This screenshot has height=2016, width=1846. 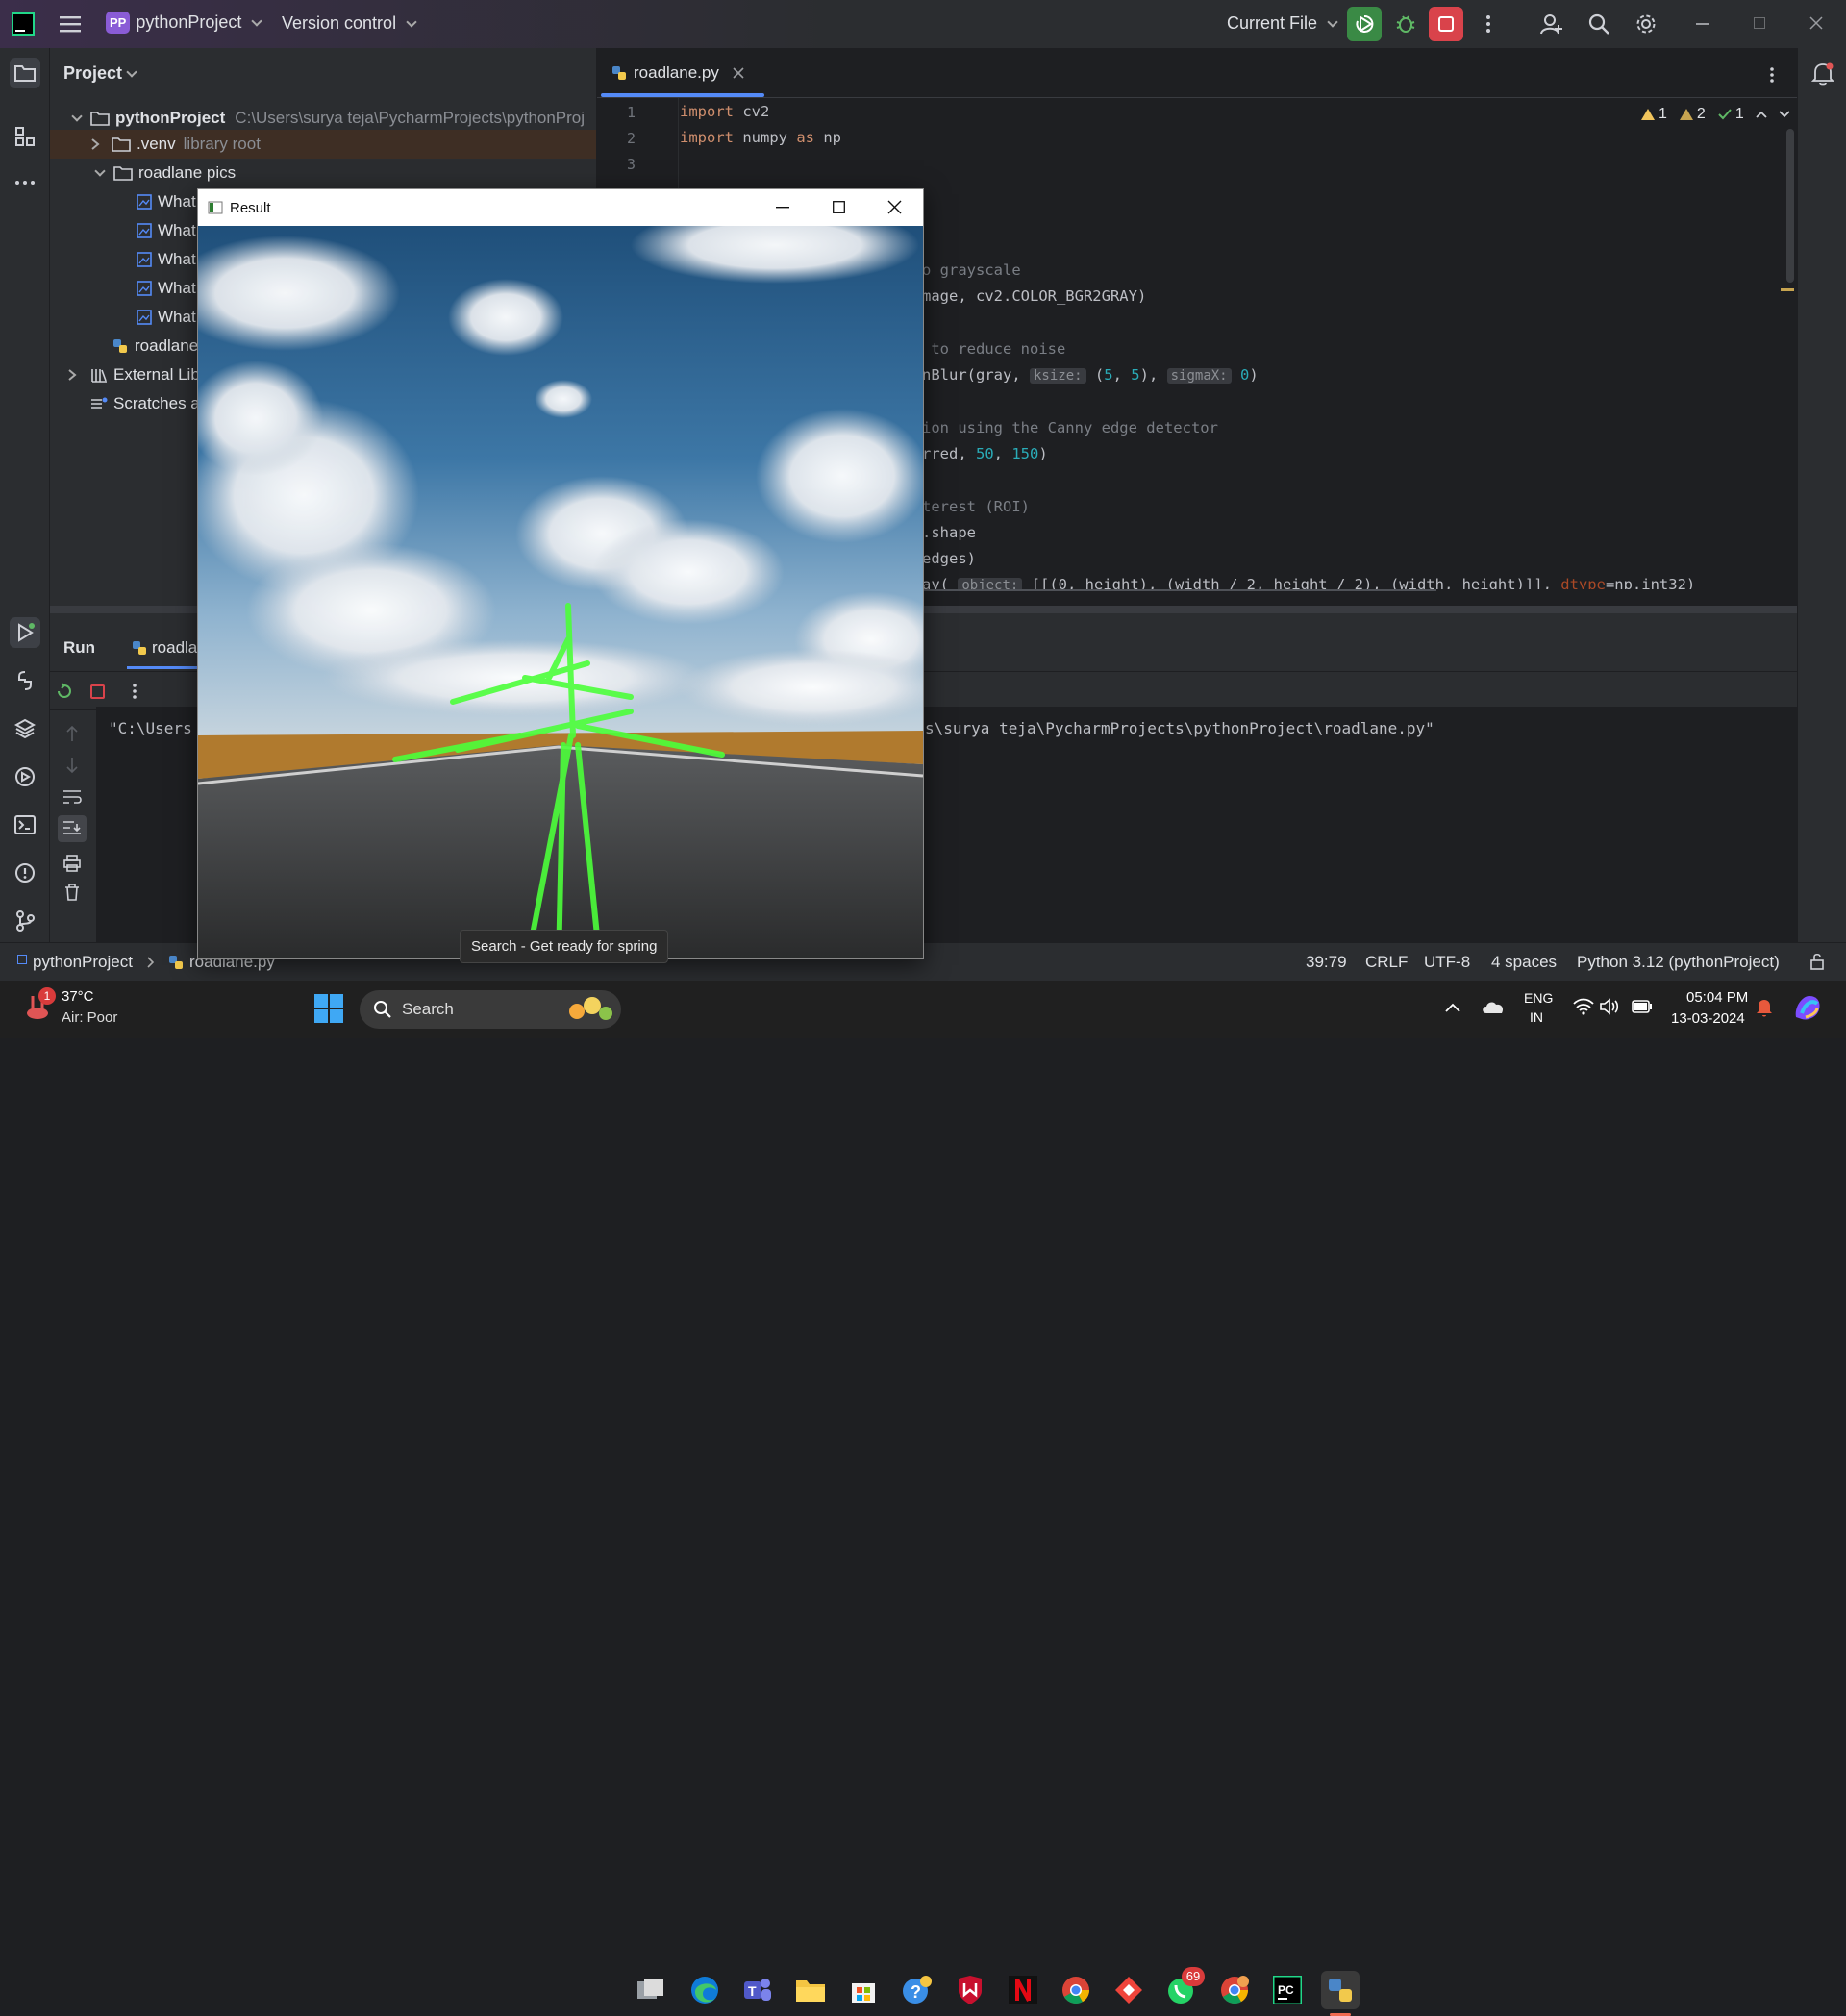 What do you see at coordinates (100, 73) in the screenshot?
I see `project-panel-header: Project` at bounding box center [100, 73].